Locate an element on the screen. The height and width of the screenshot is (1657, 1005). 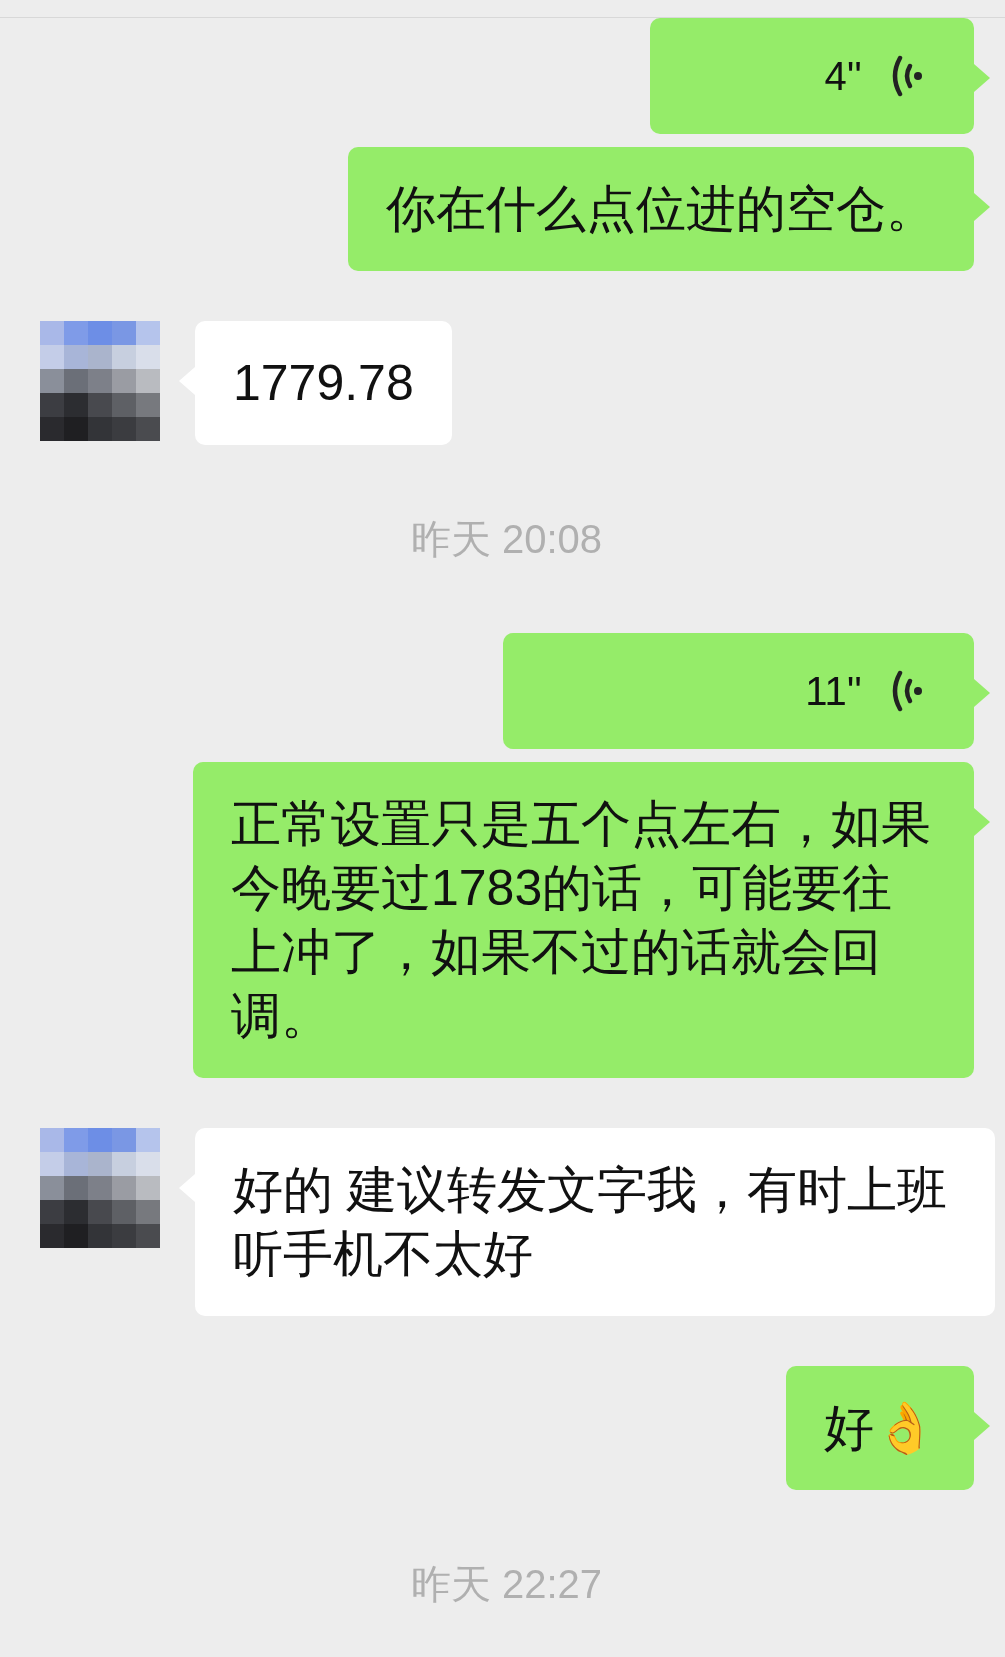
voice-message: 11'' is located at coordinates (738, 691).